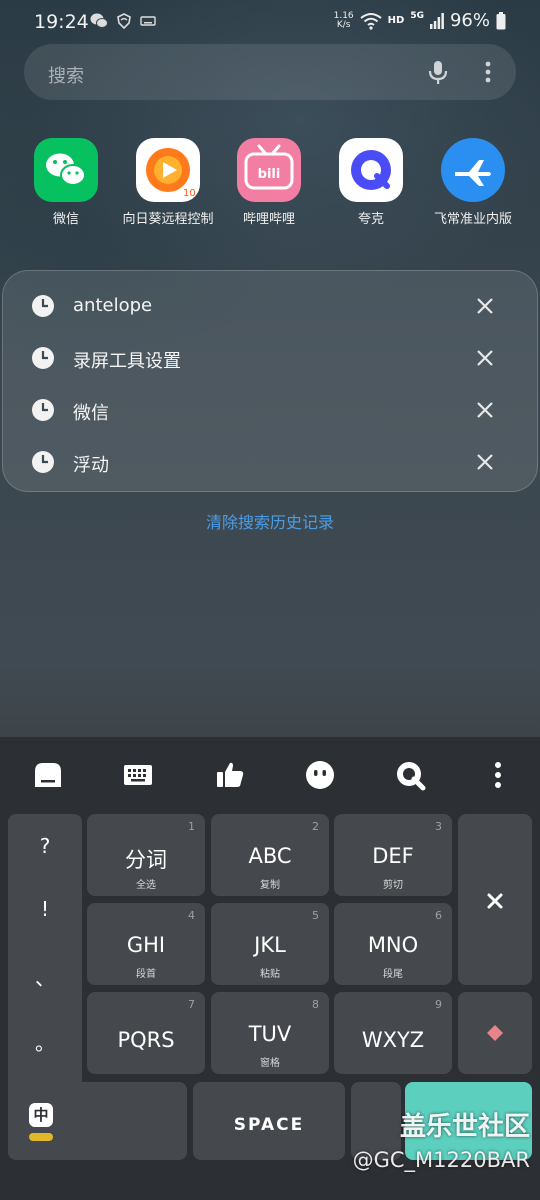  What do you see at coordinates (45, 976) in the screenshot?
I see `punct-enumeration-comma-key: 、` at bounding box center [45, 976].